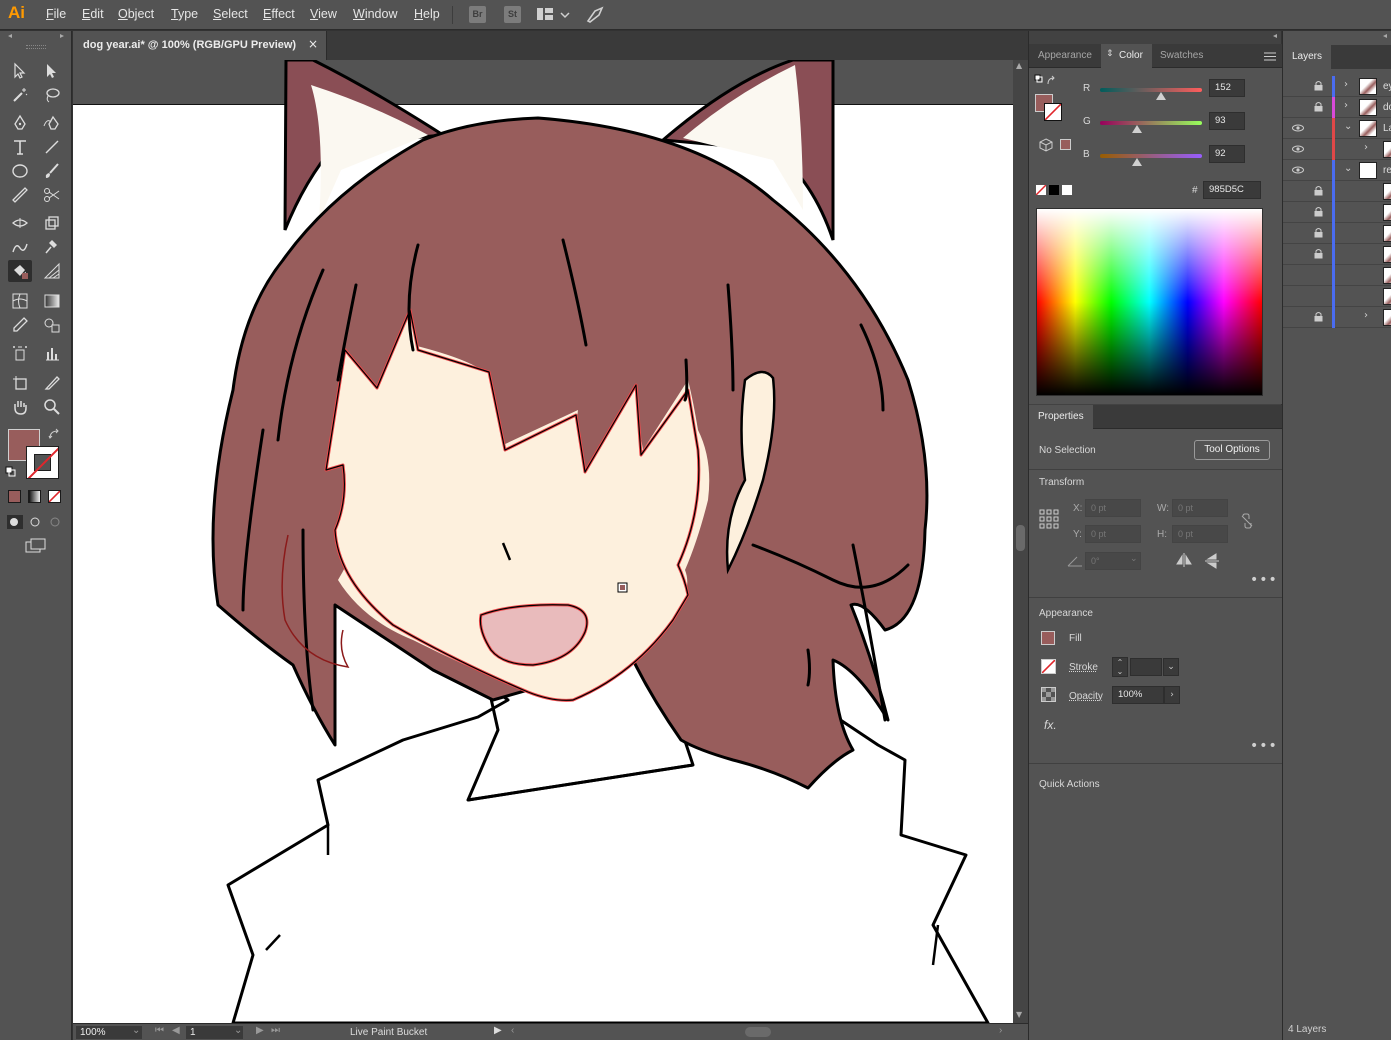 The image size is (1391, 1040). Describe the element at coordinates (230, 14) in the screenshot. I see `menu-select: Select` at that location.